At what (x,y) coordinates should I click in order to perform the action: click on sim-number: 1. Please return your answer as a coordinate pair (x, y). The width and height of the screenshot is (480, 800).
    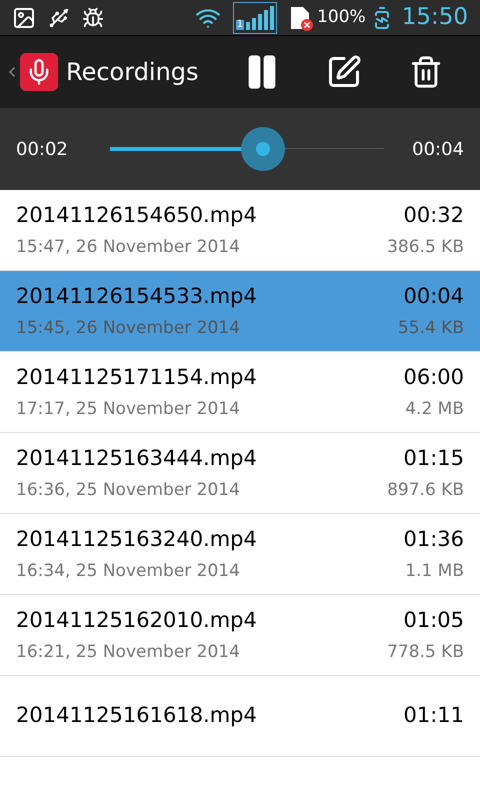
    Looking at the image, I should click on (240, 25).